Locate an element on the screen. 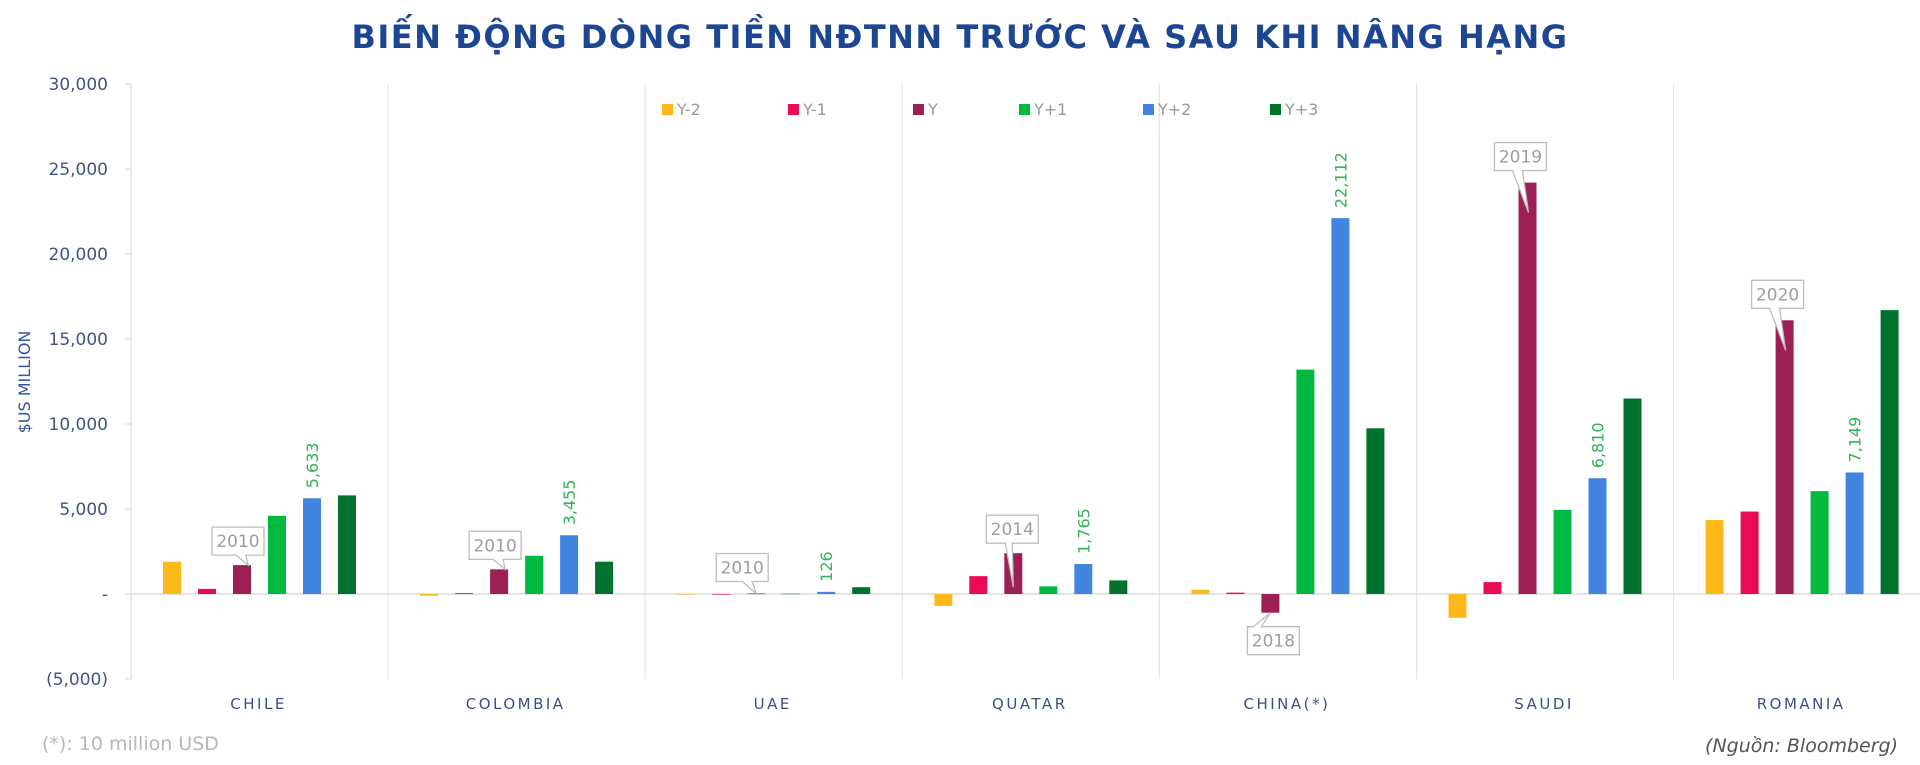  bar-uae-yminus1 is located at coordinates (721, 594).